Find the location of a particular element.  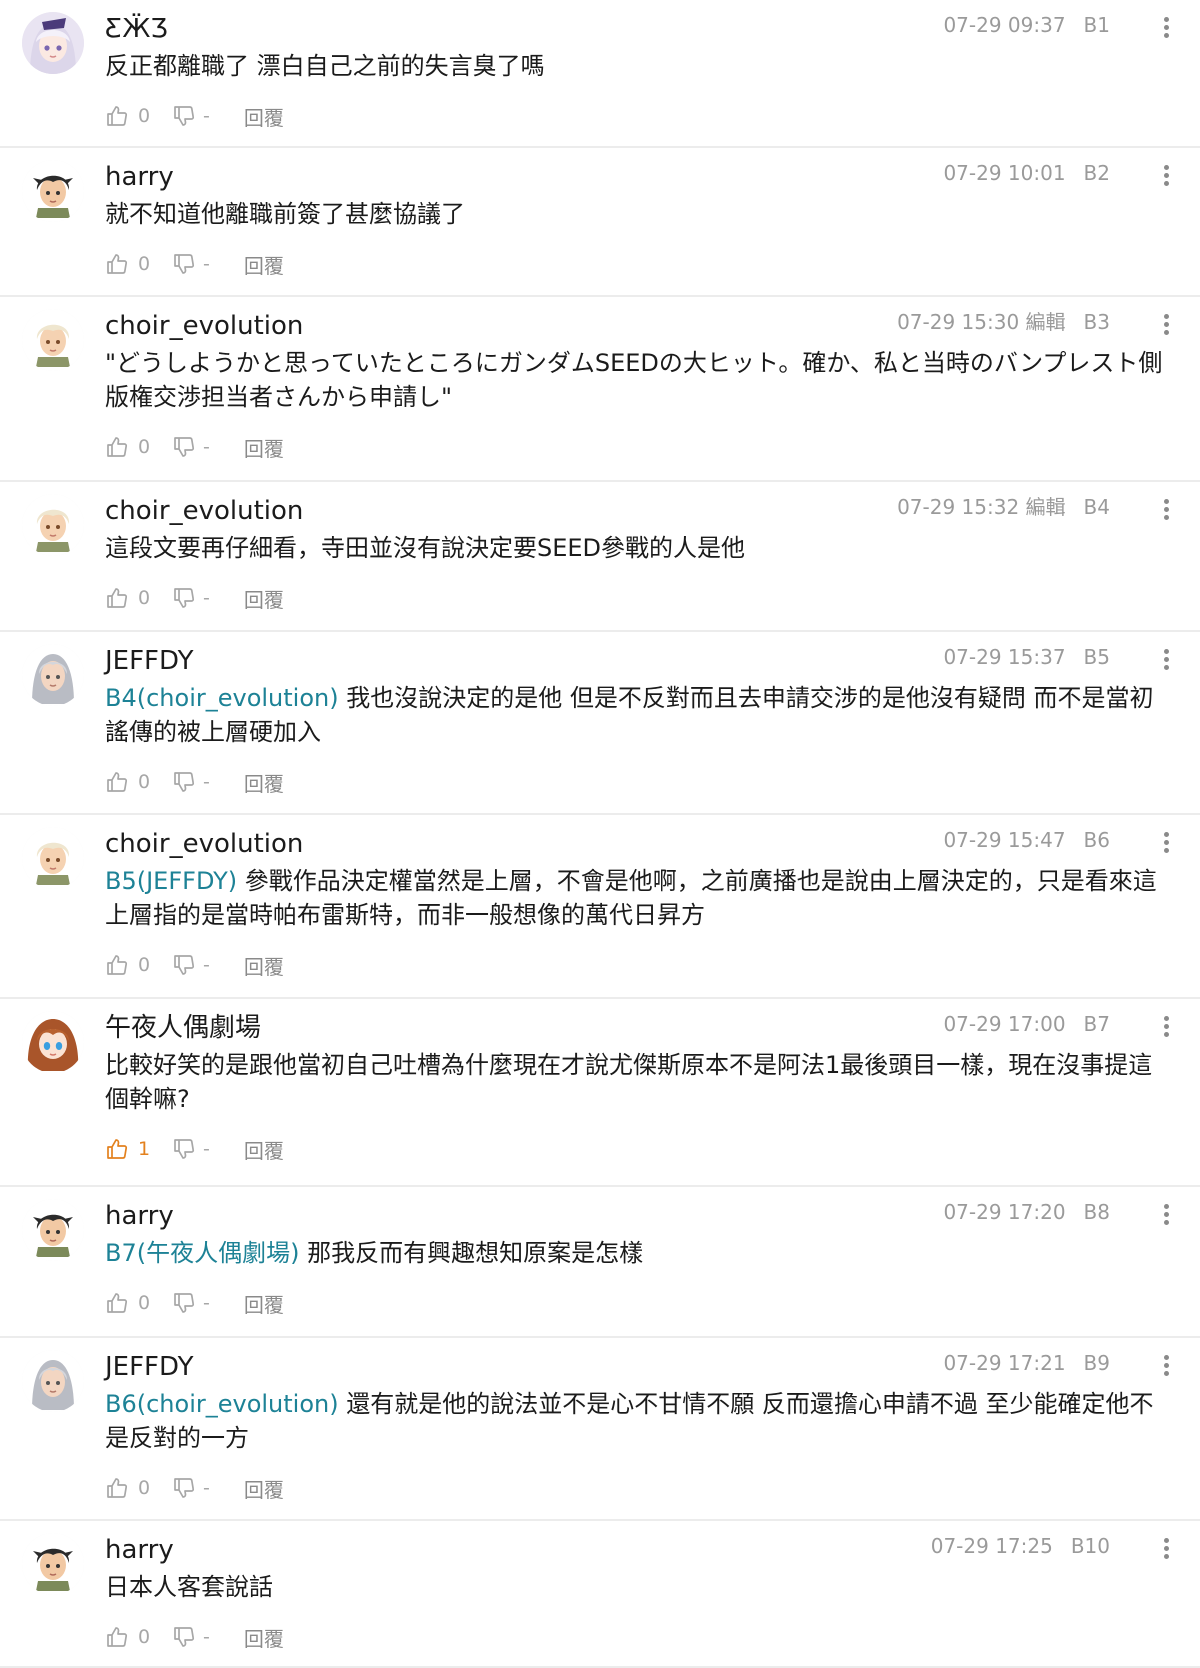

reply-to-link: B4(choir_evolution) is located at coordinates (222, 698).